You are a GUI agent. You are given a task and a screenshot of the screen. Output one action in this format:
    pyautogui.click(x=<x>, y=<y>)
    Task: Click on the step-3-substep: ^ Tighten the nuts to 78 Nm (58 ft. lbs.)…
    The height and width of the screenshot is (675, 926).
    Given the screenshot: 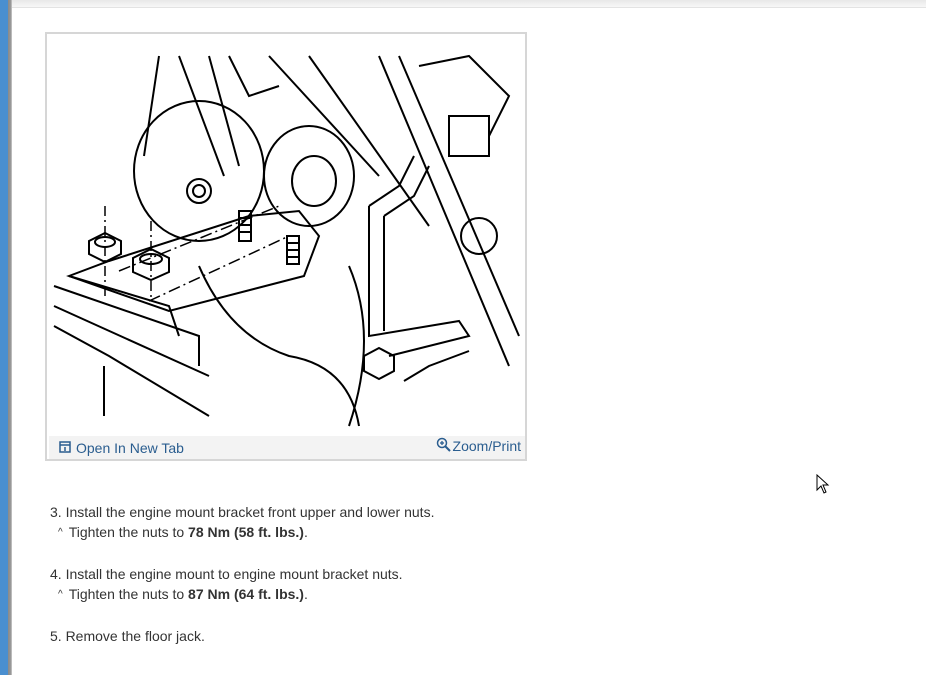 What is the action you would take?
    pyautogui.click(x=183, y=532)
    